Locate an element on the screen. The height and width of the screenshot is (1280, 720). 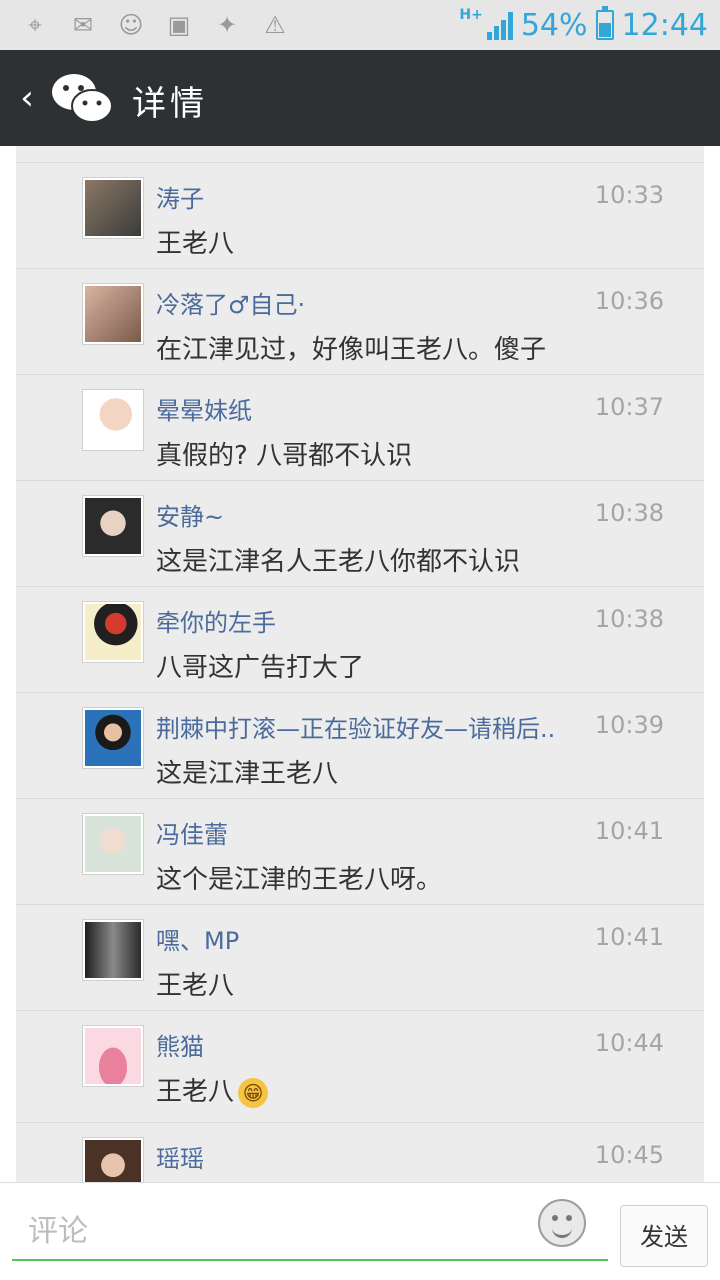
comment-input is located at coordinates (310, 1232).